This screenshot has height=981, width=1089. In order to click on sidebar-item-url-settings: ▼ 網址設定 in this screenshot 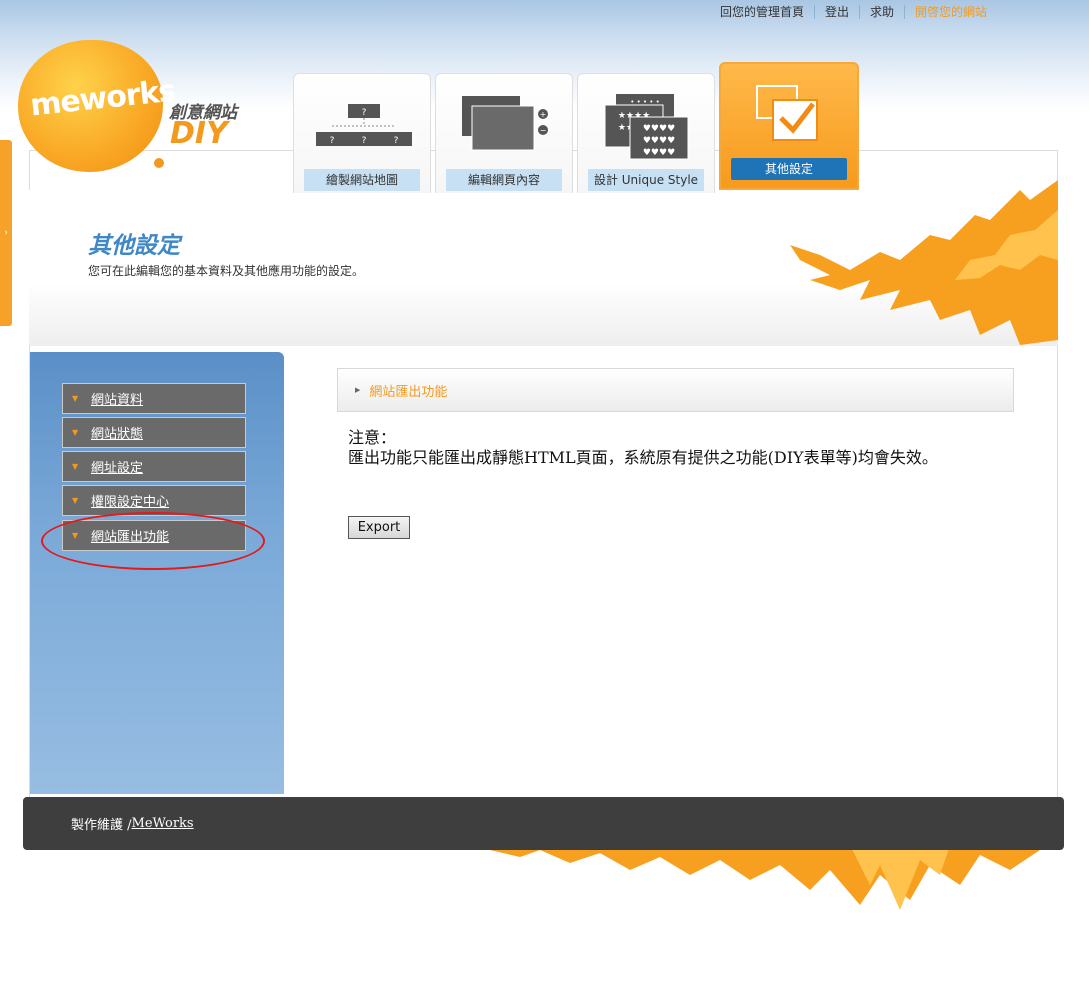, I will do `click(154, 466)`.